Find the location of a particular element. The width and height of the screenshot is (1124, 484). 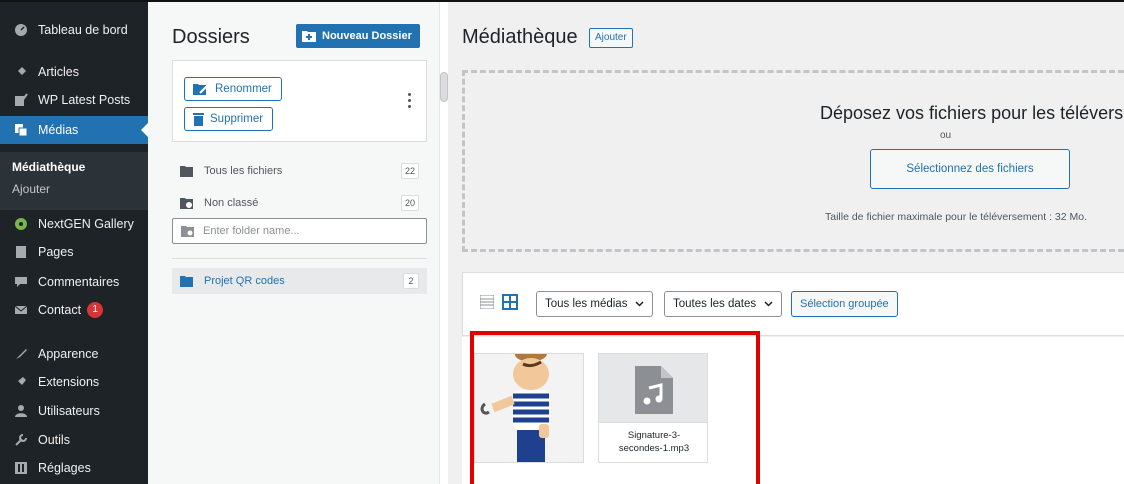

sidebar-item-label: NextGEN Gallery is located at coordinates (86, 224).